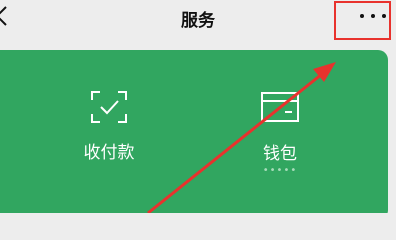  Describe the element at coordinates (280, 107) in the screenshot. I see `wallet-icon` at that location.